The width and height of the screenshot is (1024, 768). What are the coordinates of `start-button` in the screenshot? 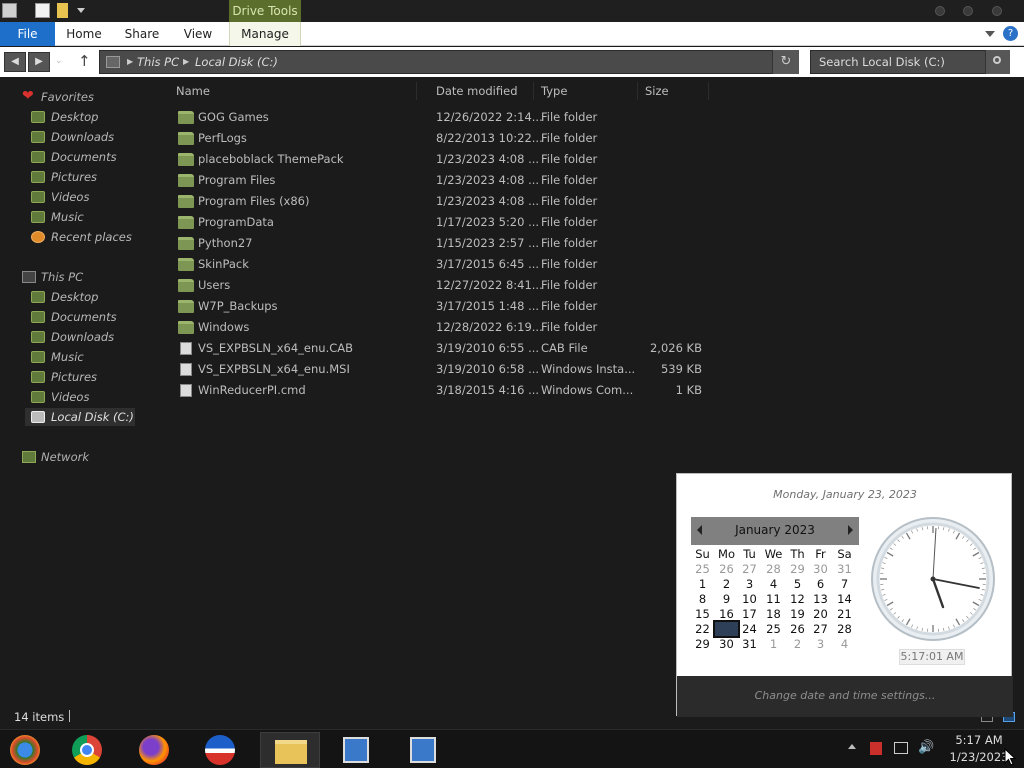 It's located at (29, 750).